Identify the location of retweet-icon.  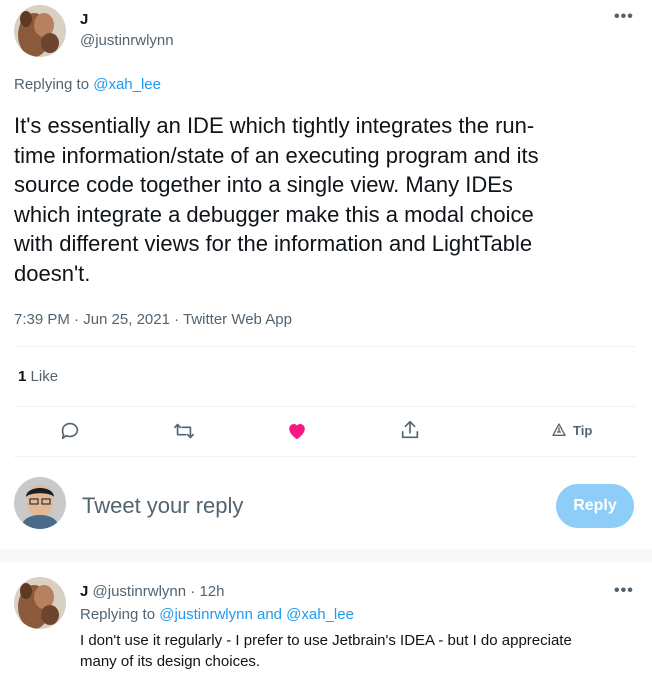
(184, 431).